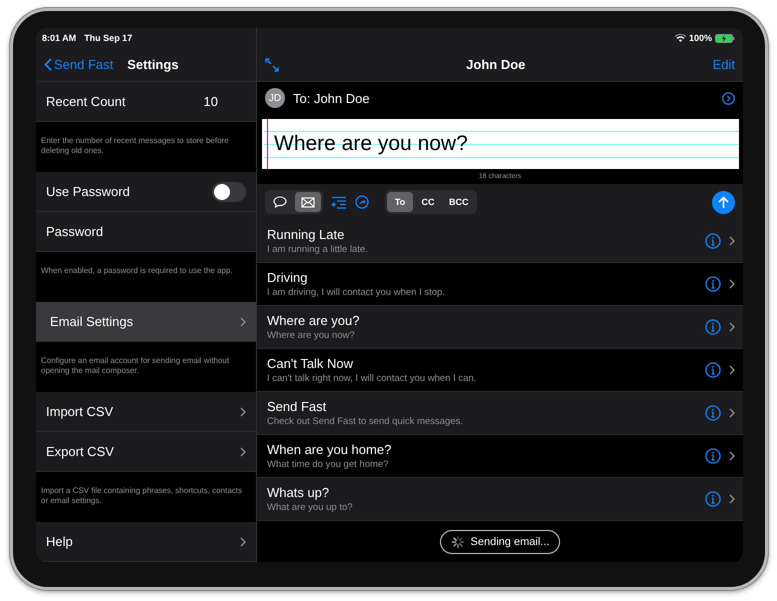 The image size is (777, 601). What do you see at coordinates (400, 202) in the screenshot?
I see `recipient-field-tab: To` at bounding box center [400, 202].